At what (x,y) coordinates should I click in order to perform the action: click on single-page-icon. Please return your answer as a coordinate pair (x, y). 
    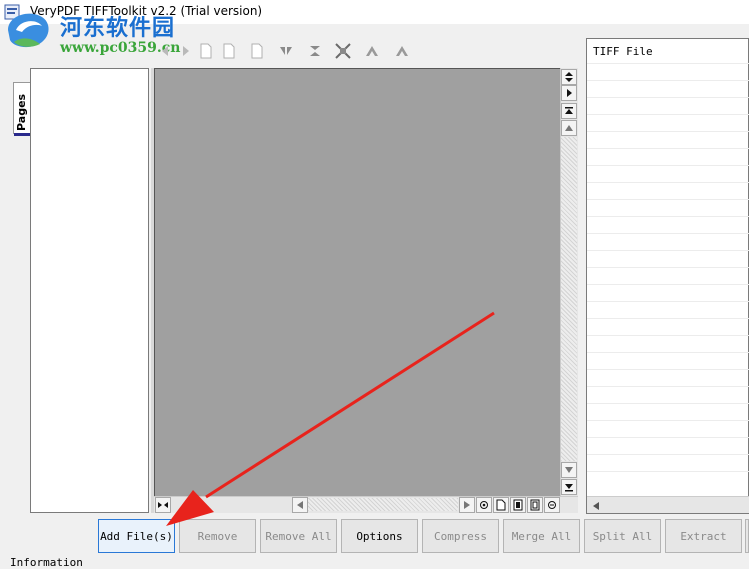
    Looking at the image, I should click on (501, 505).